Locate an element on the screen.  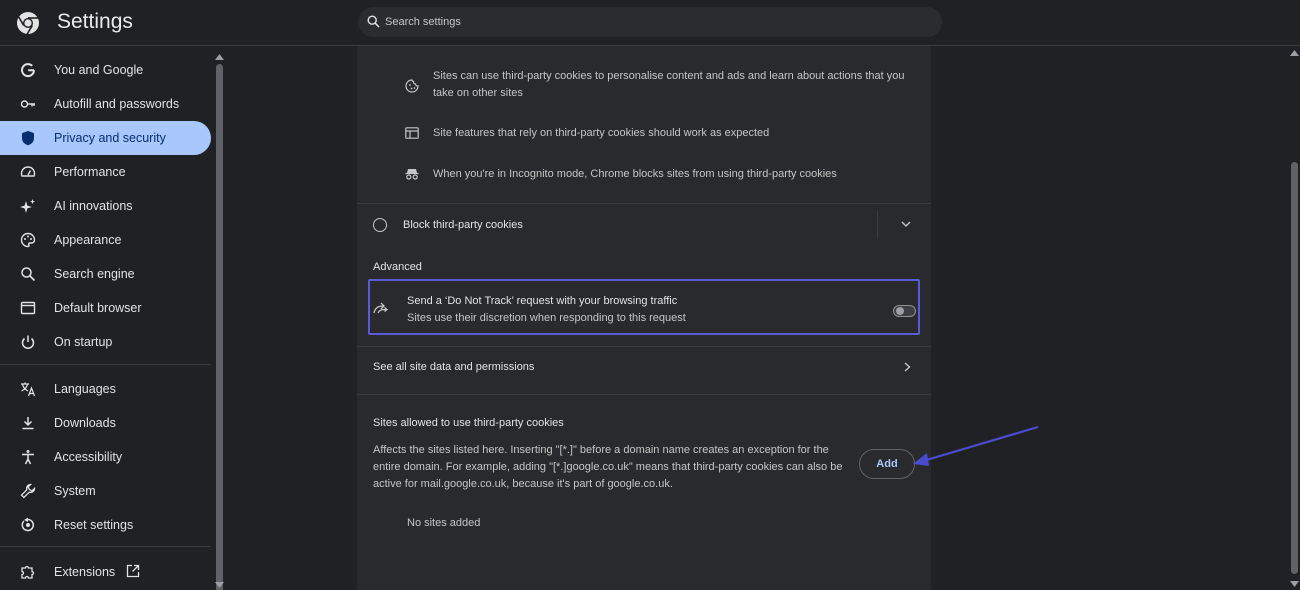
page-scrollbar-thumb is located at coordinates (1294, 368).